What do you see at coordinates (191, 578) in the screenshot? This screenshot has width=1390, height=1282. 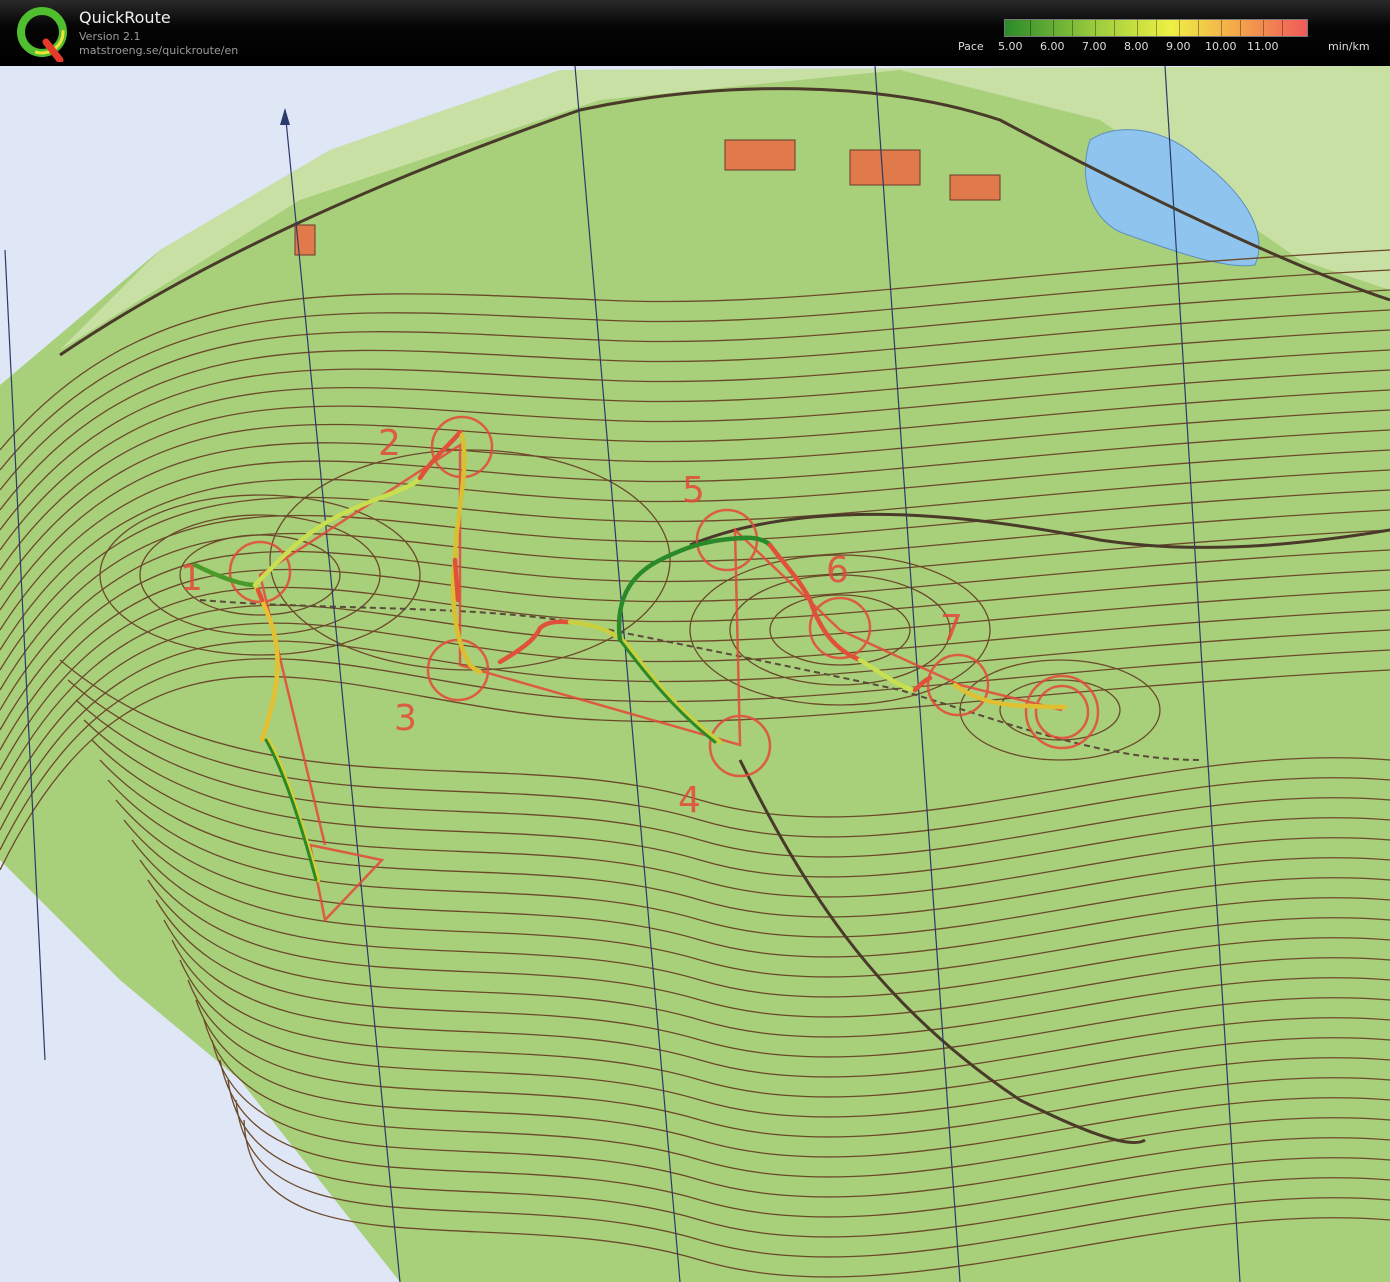 I see `control-number-1: 1` at bounding box center [191, 578].